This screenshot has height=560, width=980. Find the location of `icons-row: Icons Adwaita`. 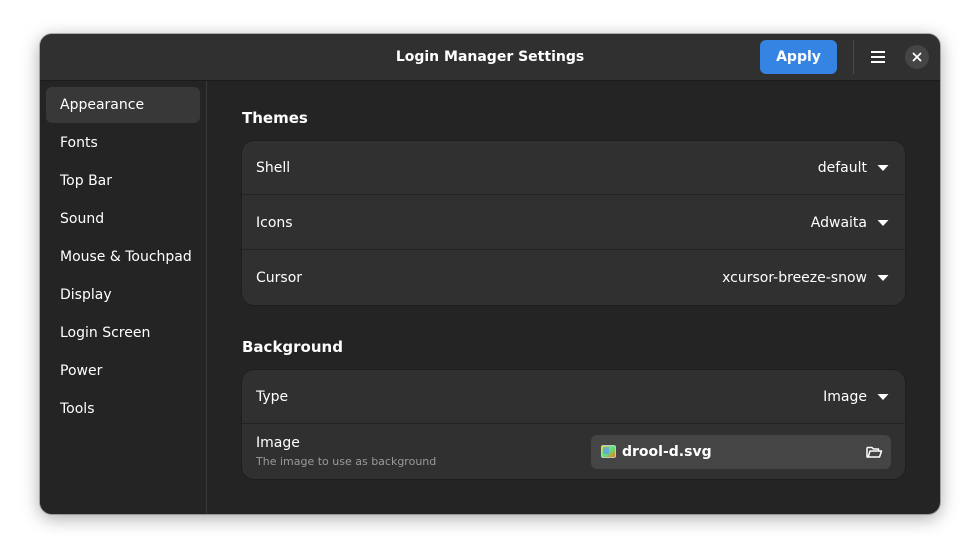

icons-row: Icons Adwaita is located at coordinates (573, 223).